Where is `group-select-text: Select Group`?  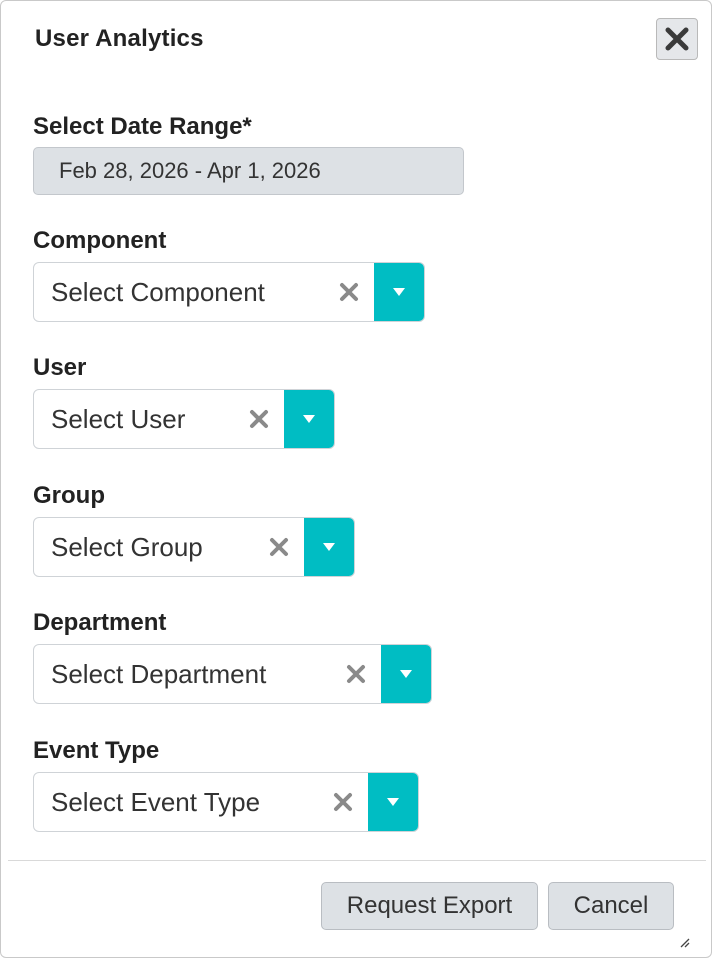
group-select-text: Select Group is located at coordinates (127, 546).